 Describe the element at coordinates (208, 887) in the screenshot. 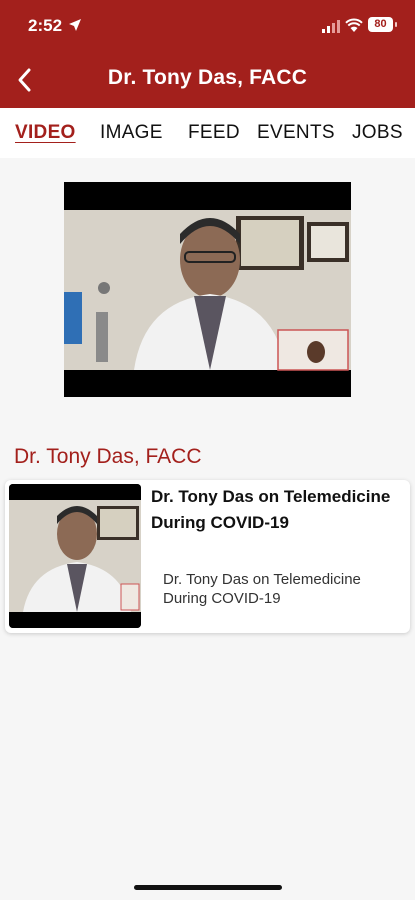

I see `home-indicator` at that location.